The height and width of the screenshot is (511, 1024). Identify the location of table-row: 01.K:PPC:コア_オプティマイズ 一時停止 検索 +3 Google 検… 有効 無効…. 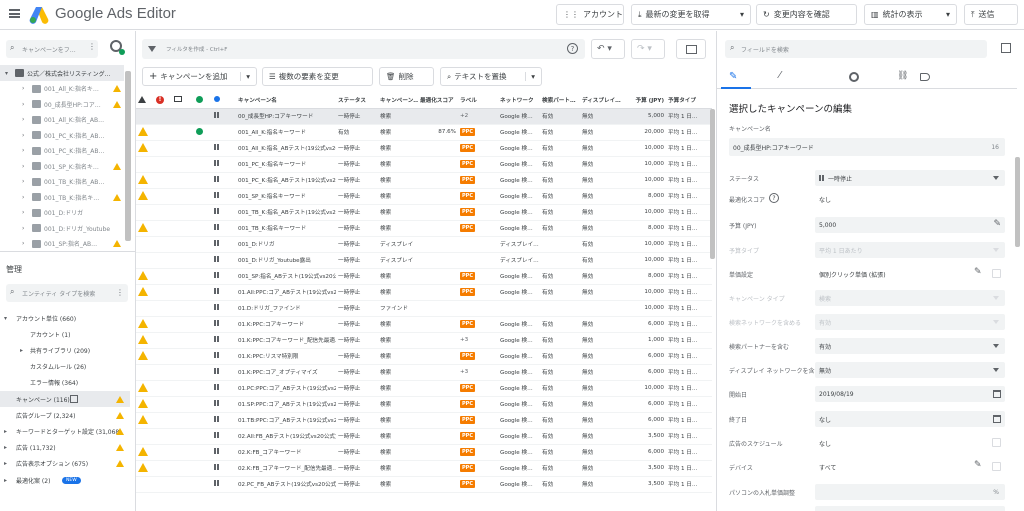
(424, 372).